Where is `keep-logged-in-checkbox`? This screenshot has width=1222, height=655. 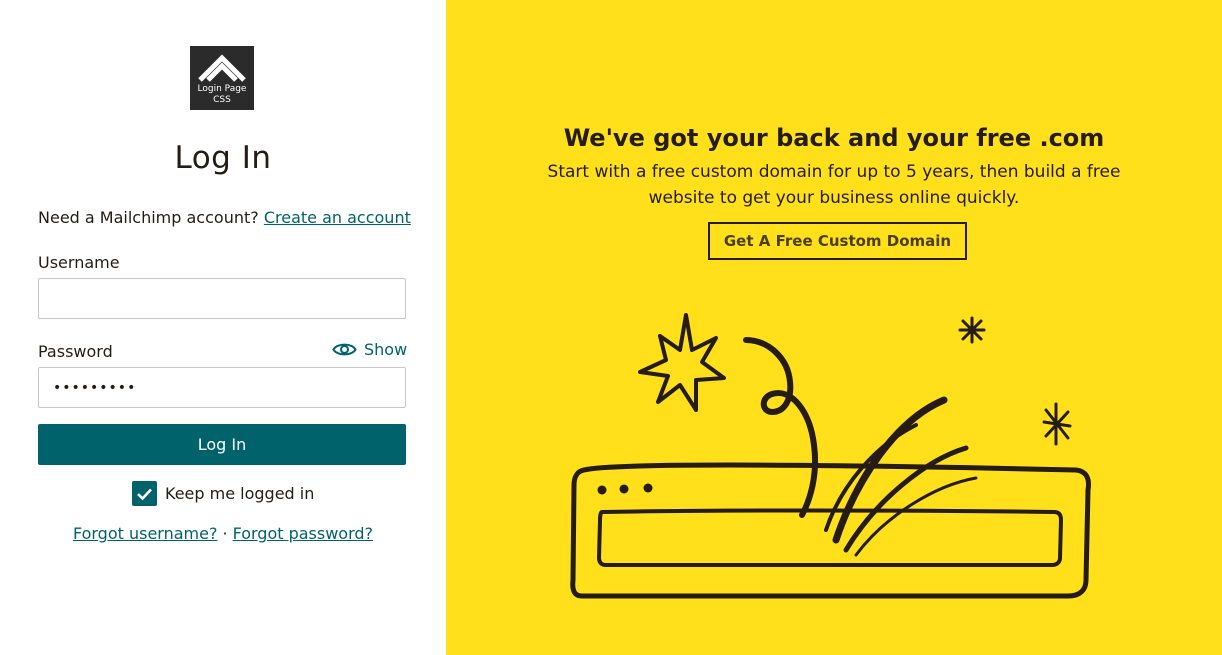
keep-logged-in-checkbox is located at coordinates (144, 493).